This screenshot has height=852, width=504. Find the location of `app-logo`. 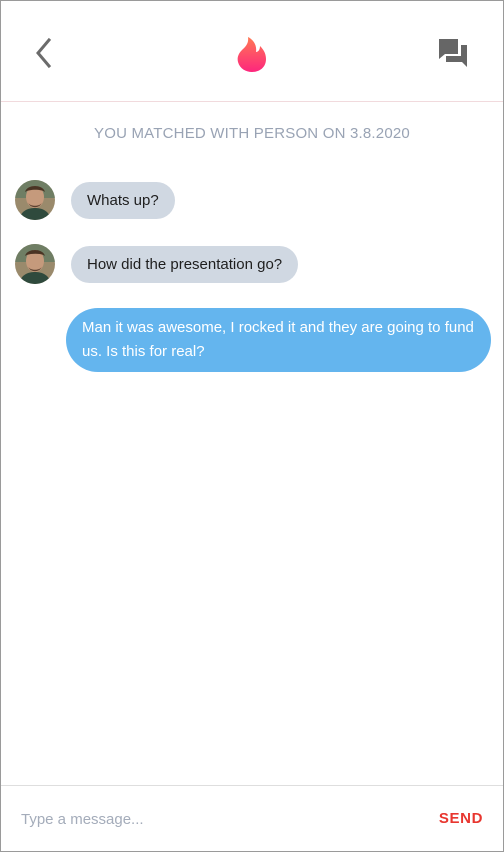

app-logo is located at coordinates (252, 54).